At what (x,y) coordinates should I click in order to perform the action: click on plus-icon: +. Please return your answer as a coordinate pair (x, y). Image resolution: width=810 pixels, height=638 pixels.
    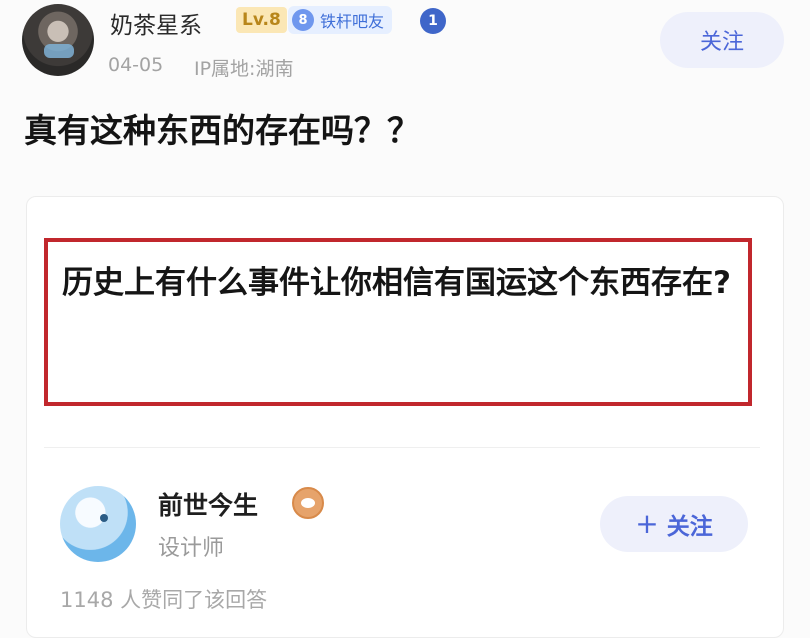
    Looking at the image, I should click on (647, 523).